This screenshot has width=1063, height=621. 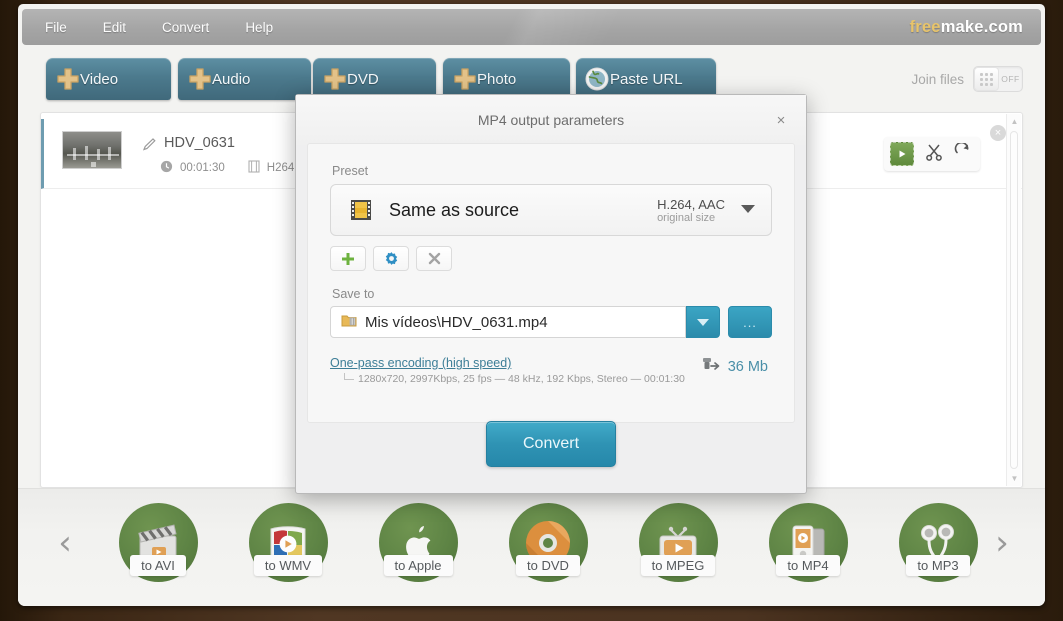 What do you see at coordinates (963, 153) in the screenshot?
I see `rotate-icon` at bounding box center [963, 153].